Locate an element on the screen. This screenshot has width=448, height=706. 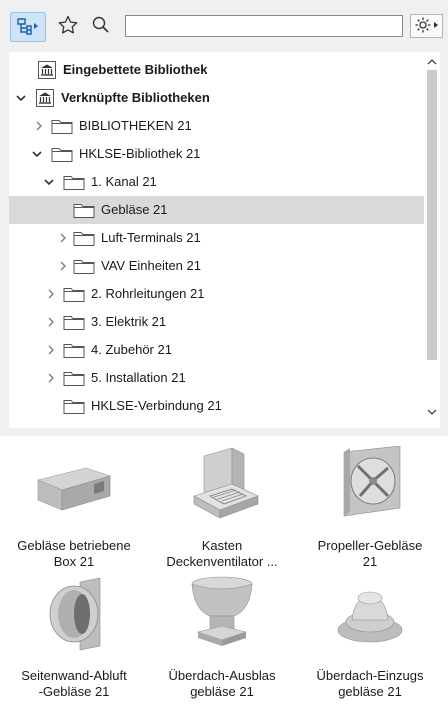
tree-row-label: 1. Kanal 21 is located at coordinates (124, 181).